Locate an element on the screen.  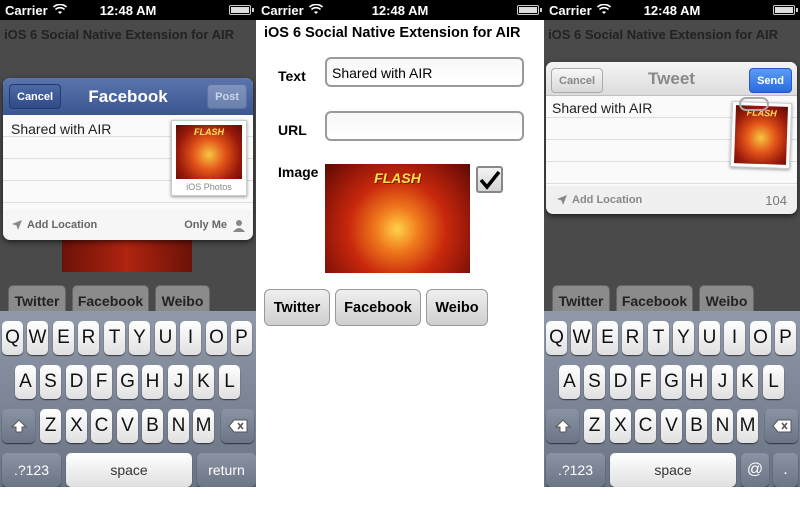
tweet-cancel-button: Cancel is located at coordinates (577, 80).